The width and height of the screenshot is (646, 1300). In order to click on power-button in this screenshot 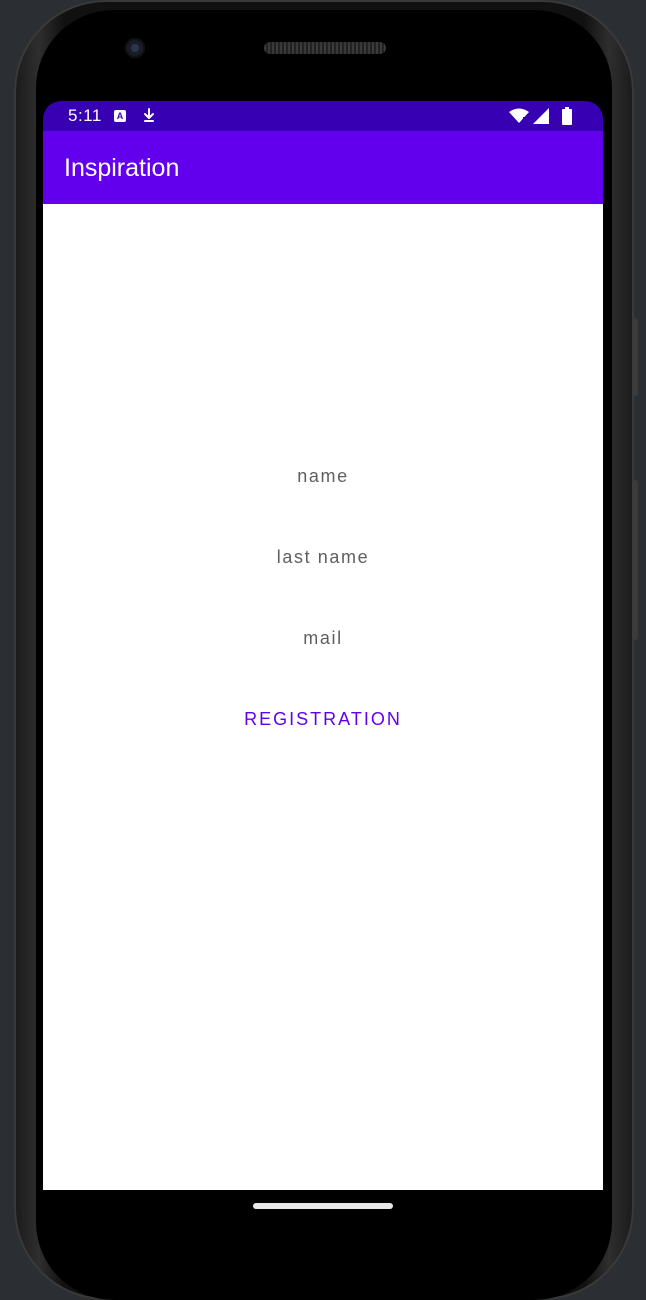, I will do `click(635, 560)`.